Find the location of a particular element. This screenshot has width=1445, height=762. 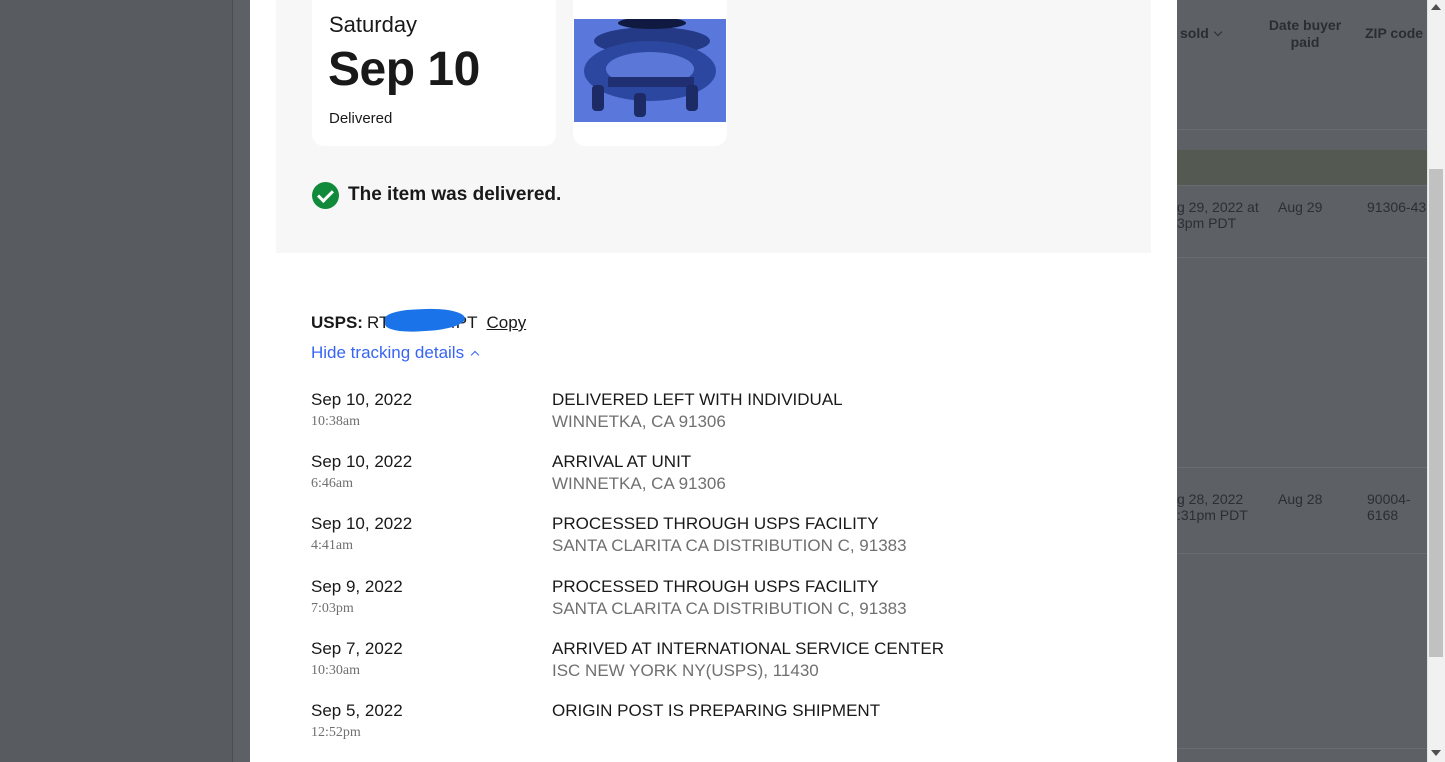

delivery-day-of-week: Saturday is located at coordinates (373, 24).